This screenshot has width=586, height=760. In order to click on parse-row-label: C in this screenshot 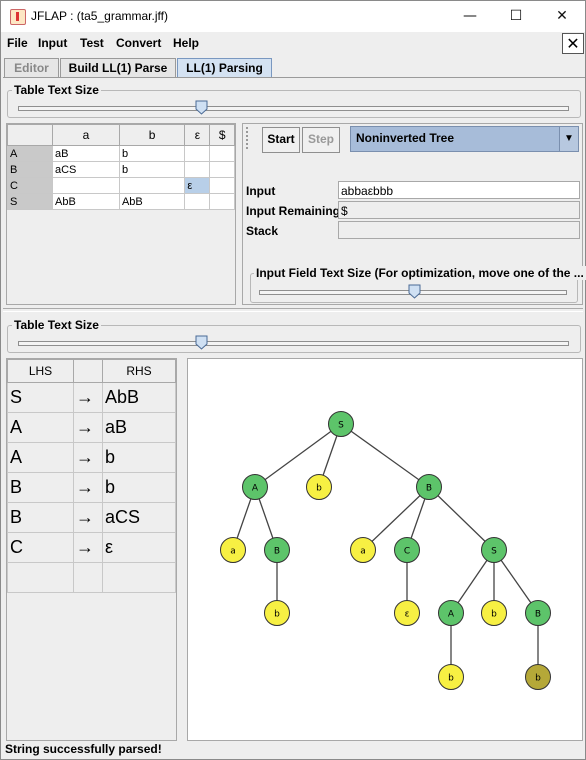, I will do `click(30, 185)`.